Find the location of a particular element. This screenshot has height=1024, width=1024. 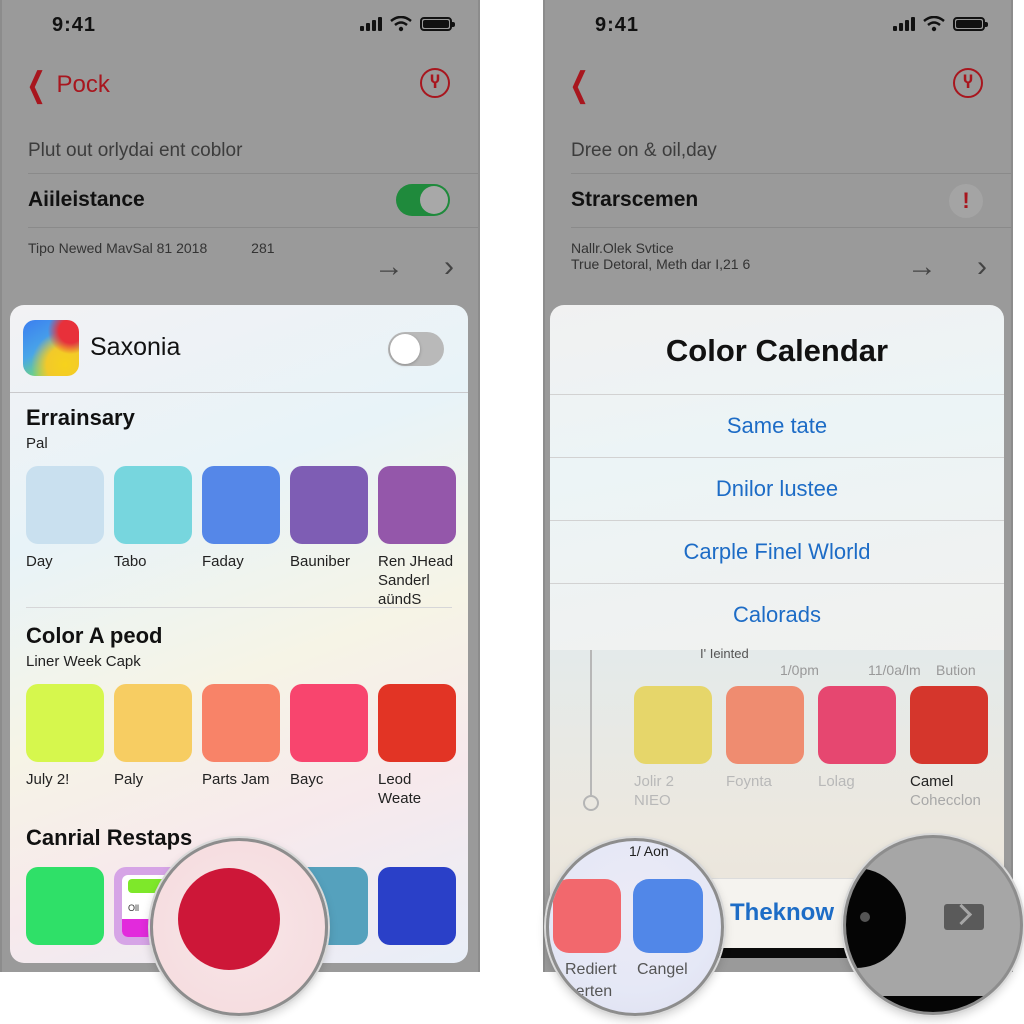

alert-action-carple-finel-world: Carple Finel Wlorld is located at coordinates (777, 552).